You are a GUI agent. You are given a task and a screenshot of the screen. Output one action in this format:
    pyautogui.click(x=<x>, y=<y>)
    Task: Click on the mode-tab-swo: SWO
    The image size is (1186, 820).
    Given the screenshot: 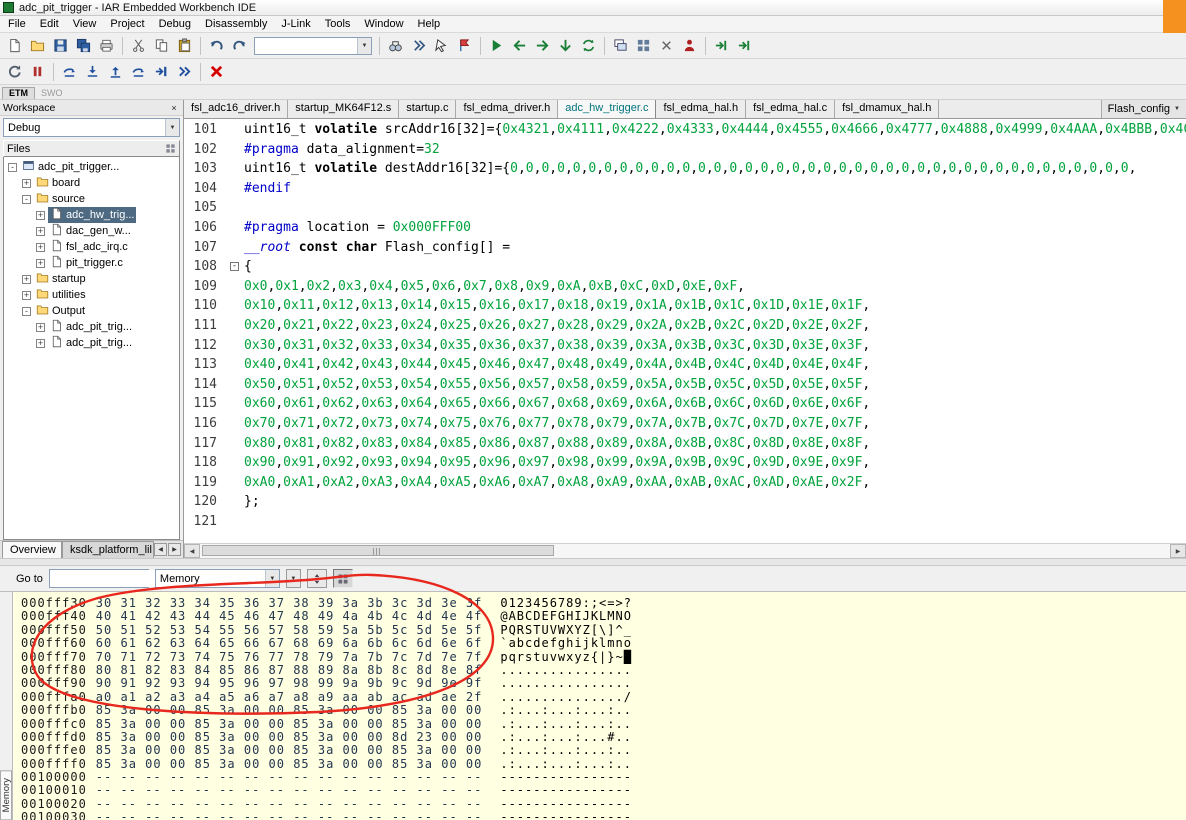 What is the action you would take?
    pyautogui.click(x=52, y=93)
    